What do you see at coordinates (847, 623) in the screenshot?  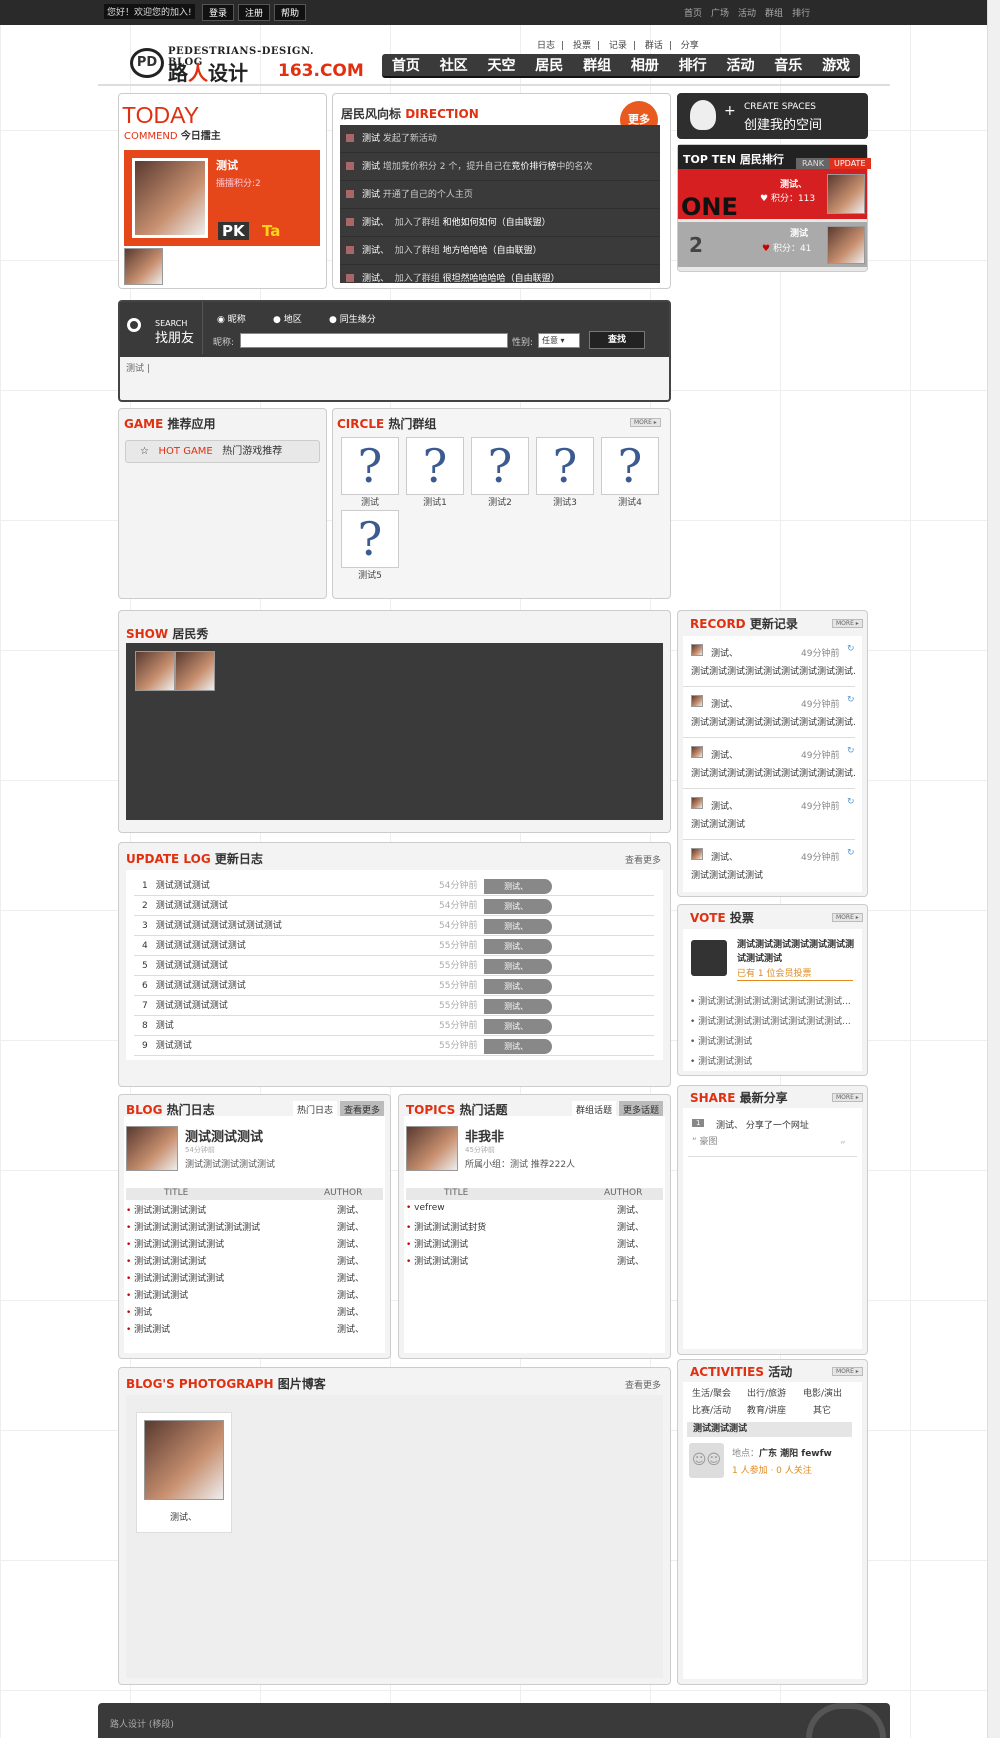 I see `record-more-button: MORE ▸` at bounding box center [847, 623].